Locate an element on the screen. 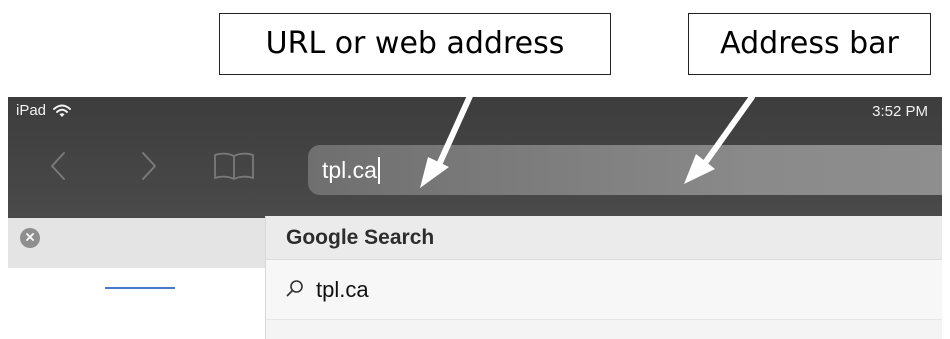 This screenshot has width=950, height=339. search-icon is located at coordinates (295, 290).